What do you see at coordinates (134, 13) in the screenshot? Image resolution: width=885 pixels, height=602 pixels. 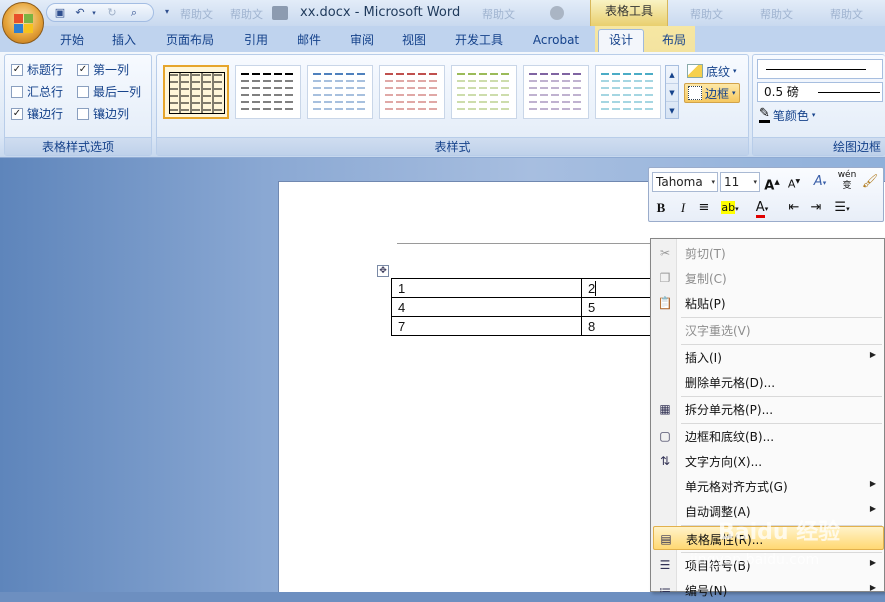 I see `print-preview-icon: ⌕` at bounding box center [134, 13].